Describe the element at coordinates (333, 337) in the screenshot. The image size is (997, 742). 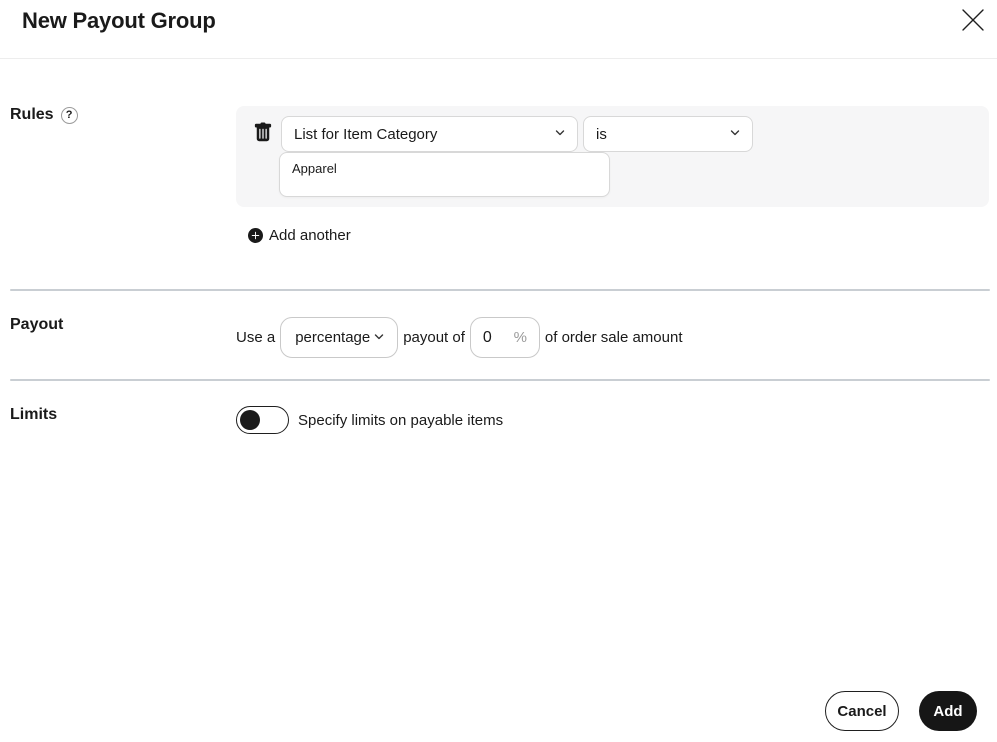
I see `payout-type-value: percentage` at that location.